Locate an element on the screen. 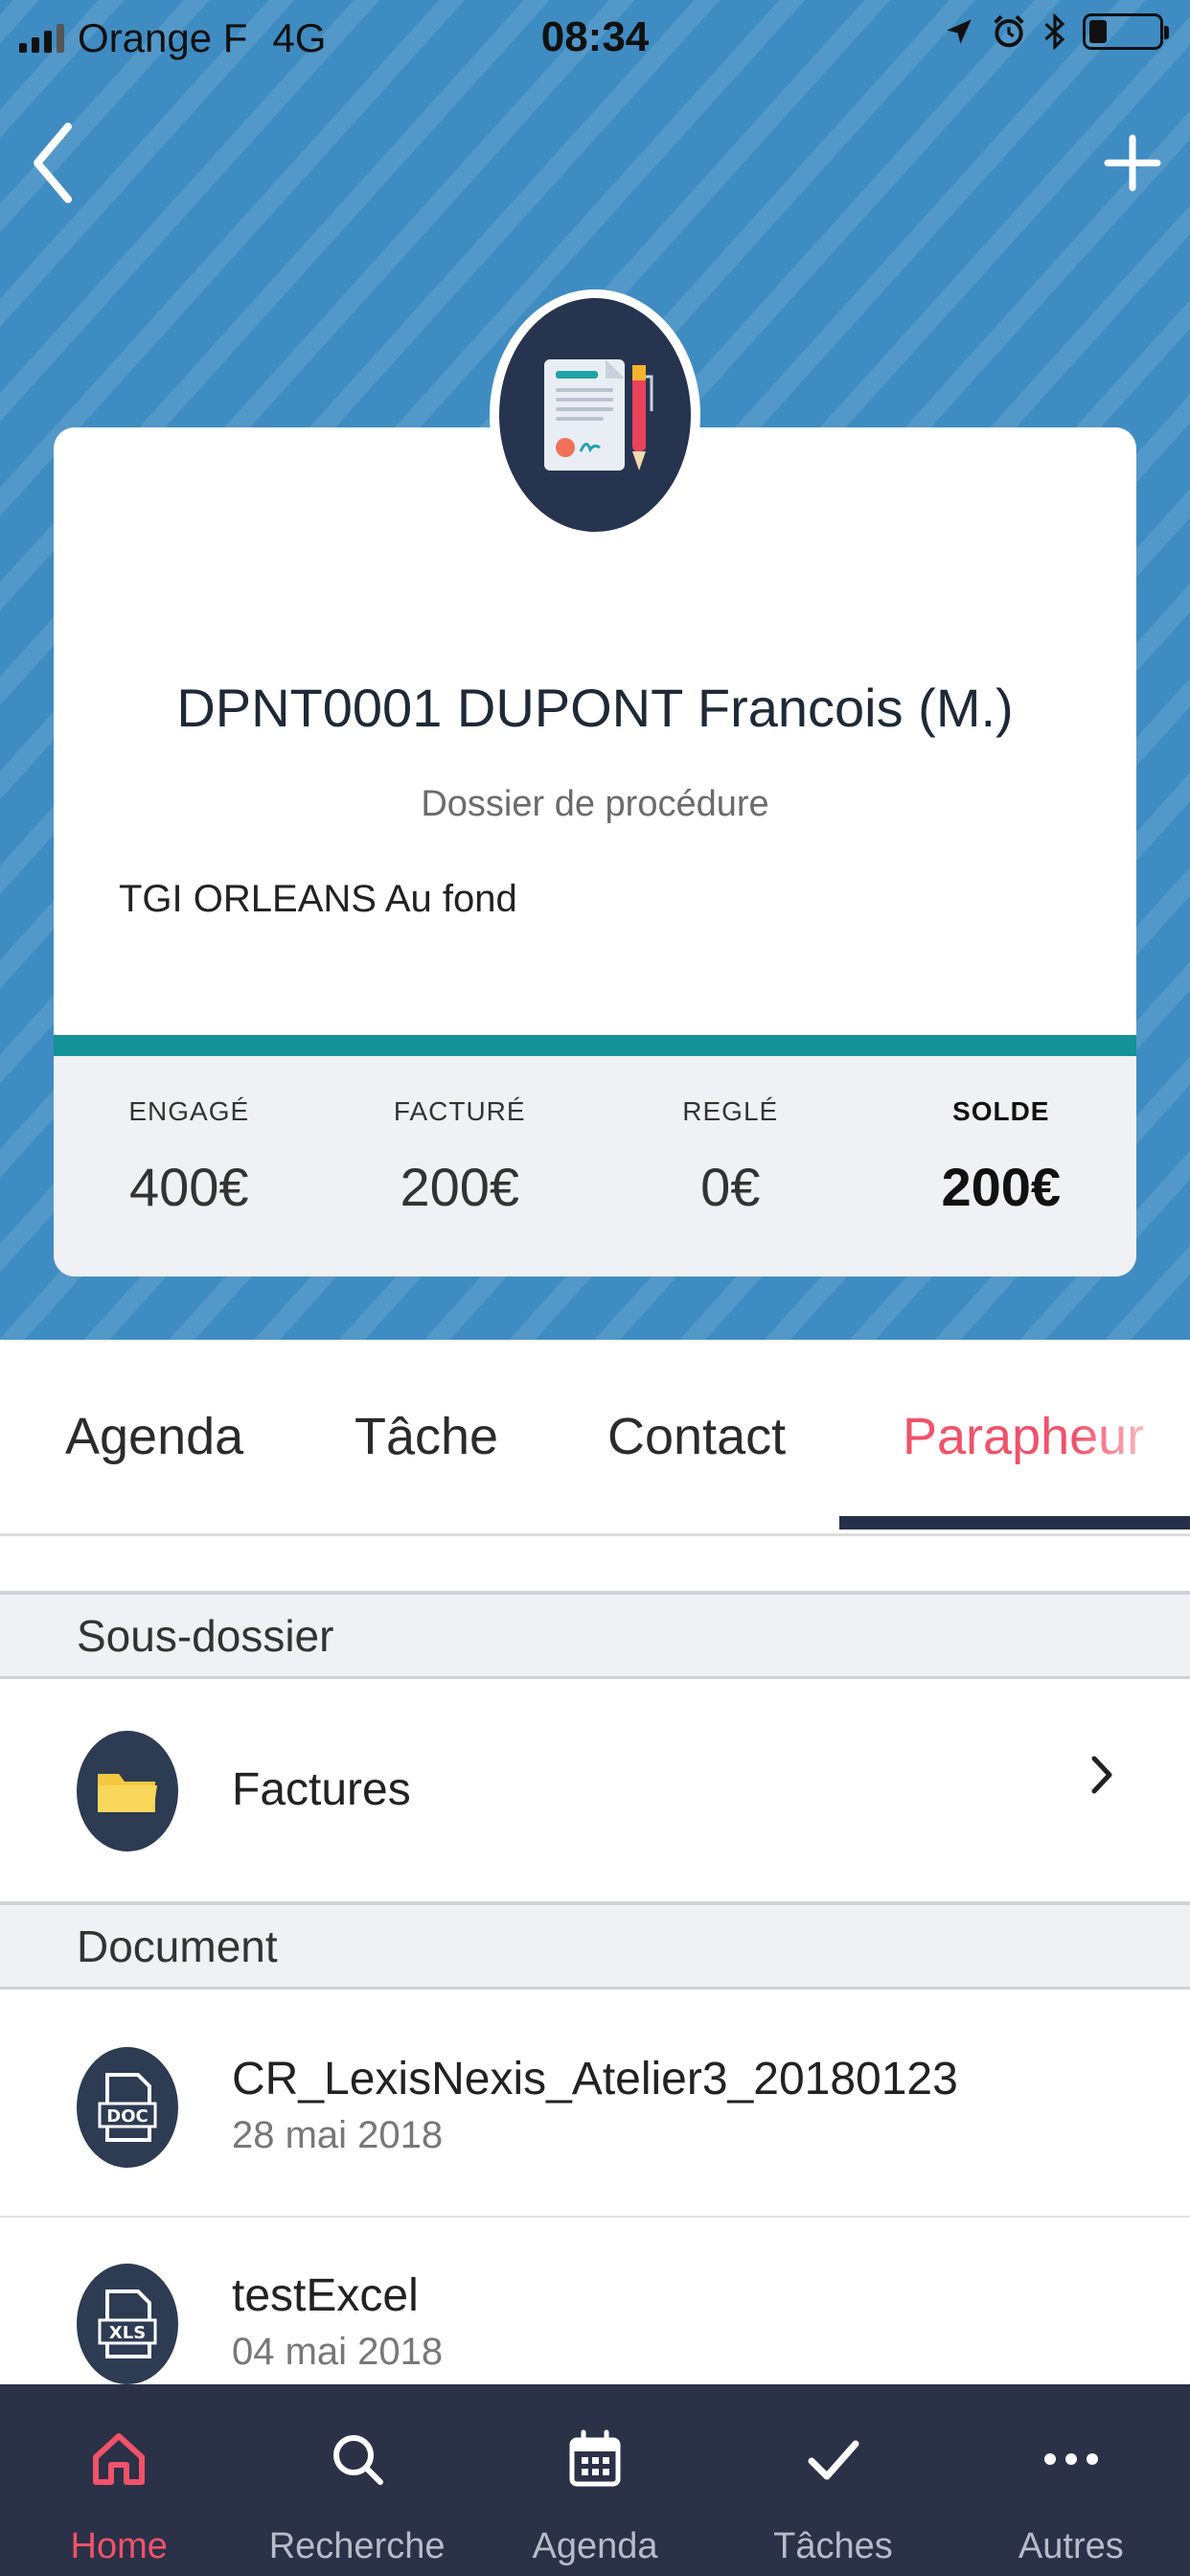  chevron-right-icon is located at coordinates (1101, 1780).